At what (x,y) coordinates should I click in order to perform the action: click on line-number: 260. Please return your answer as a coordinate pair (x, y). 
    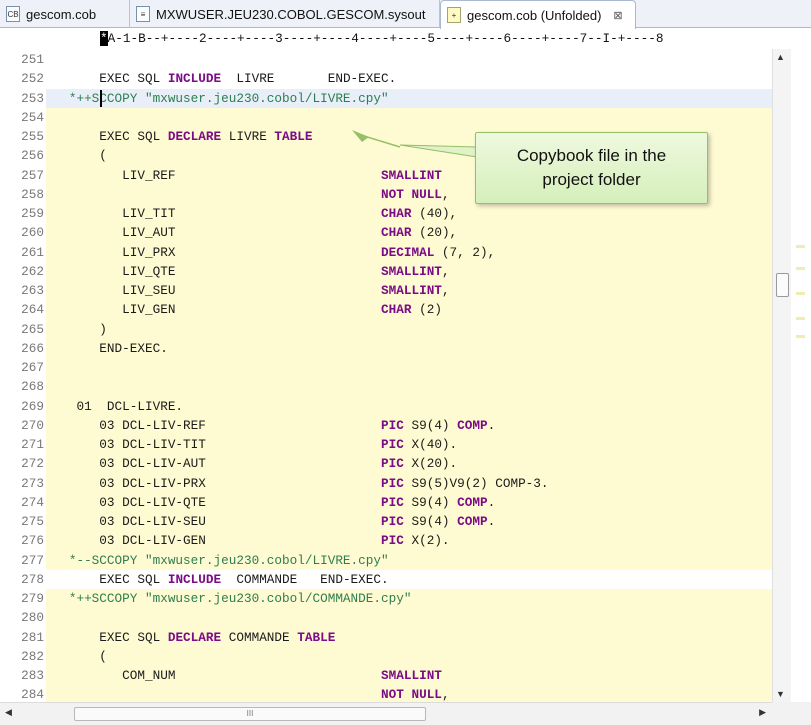
    Looking at the image, I should click on (32, 233).